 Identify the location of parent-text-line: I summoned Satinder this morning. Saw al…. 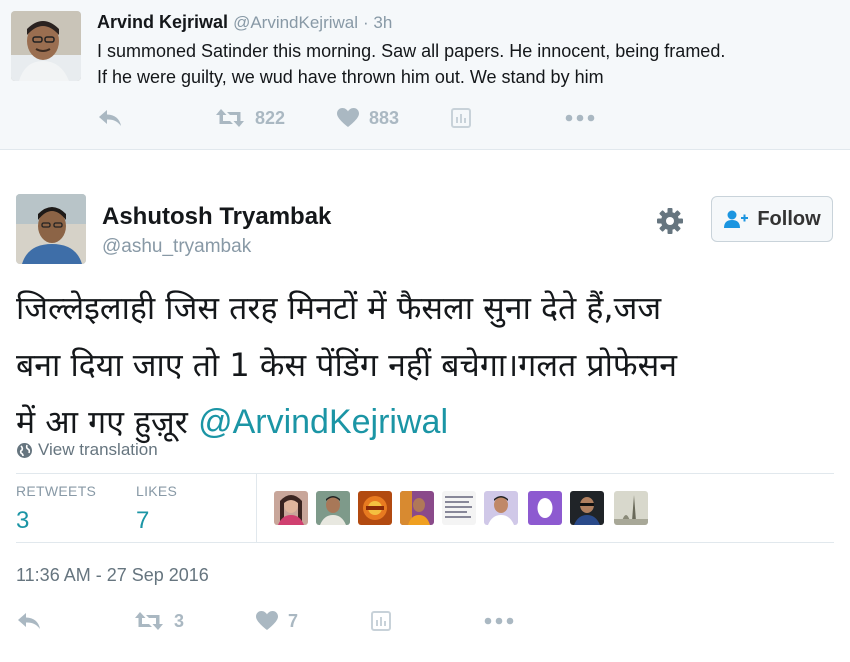
(411, 51).